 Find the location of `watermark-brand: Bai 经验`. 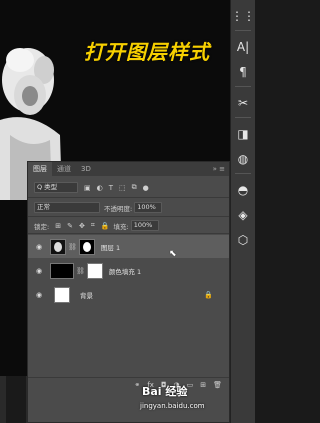

watermark-brand: Bai 经验 is located at coordinates (165, 391).